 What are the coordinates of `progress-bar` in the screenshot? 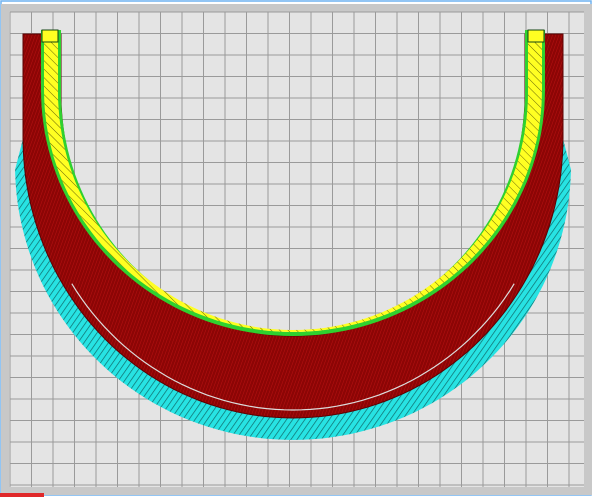 It's located at (296, 495).